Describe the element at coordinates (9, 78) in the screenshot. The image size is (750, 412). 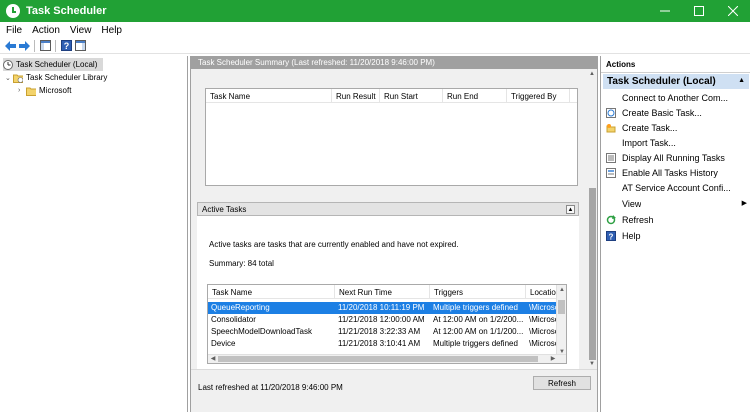
I see `collapse-chevron-icon: ⌄` at that location.